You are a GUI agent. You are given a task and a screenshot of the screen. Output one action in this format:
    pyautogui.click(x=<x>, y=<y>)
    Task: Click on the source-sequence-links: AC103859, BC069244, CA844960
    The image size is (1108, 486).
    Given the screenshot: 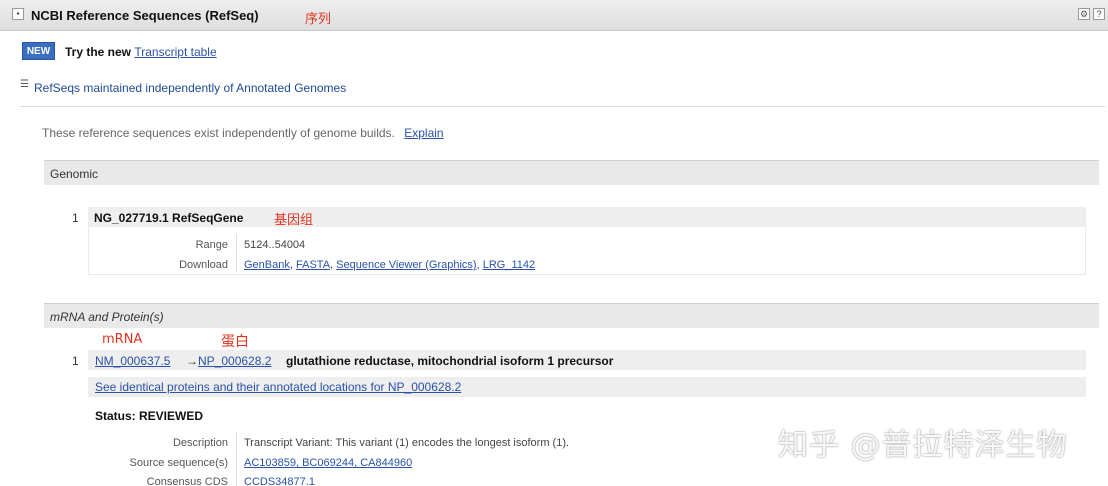 What is the action you would take?
    pyautogui.click(x=328, y=463)
    